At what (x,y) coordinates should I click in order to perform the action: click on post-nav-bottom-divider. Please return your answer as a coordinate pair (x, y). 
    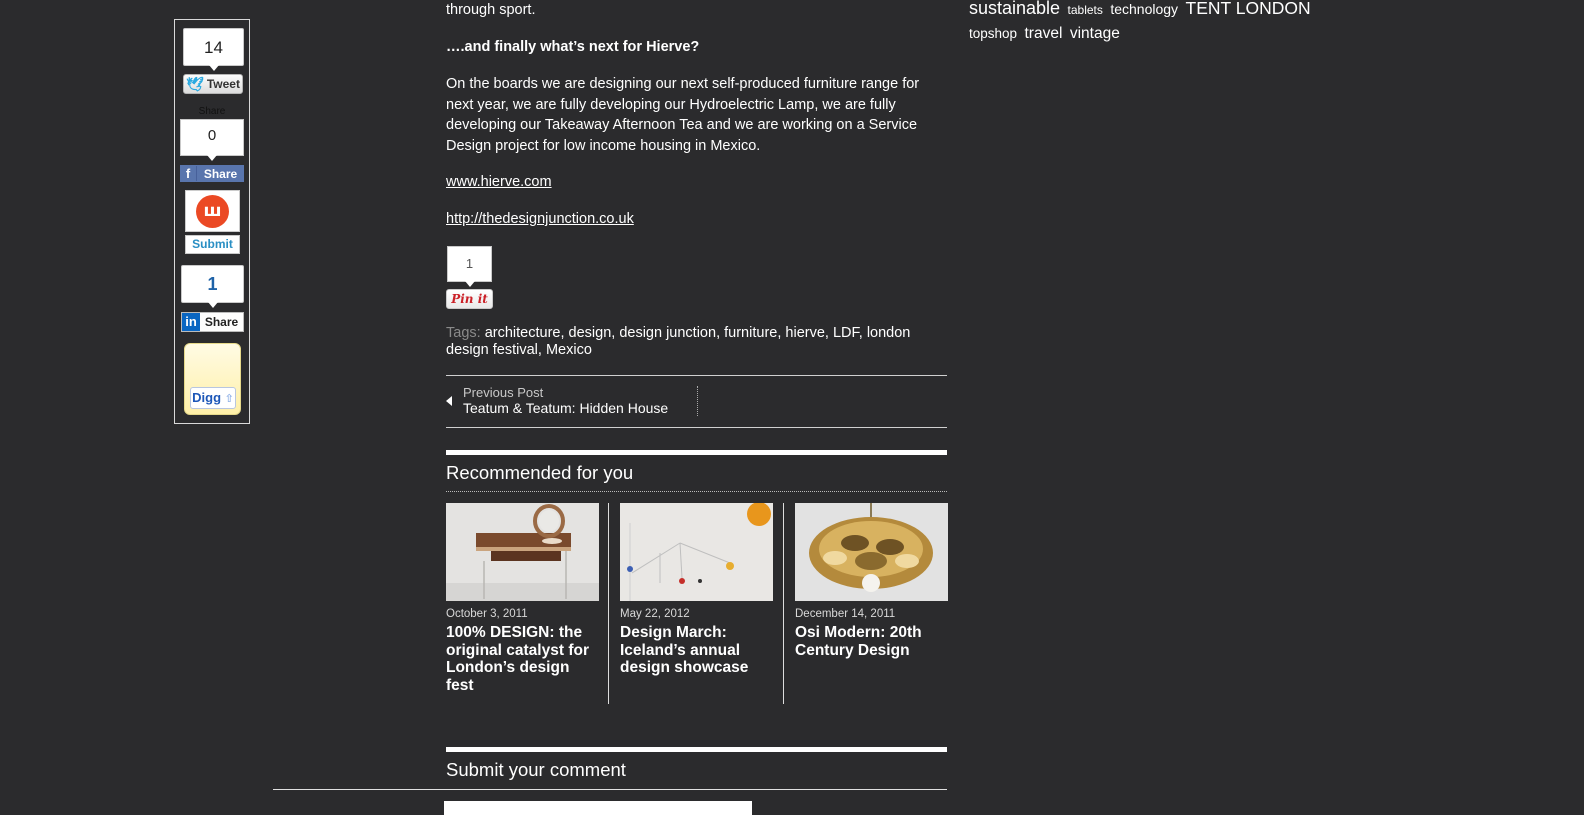
    Looking at the image, I should click on (696, 427).